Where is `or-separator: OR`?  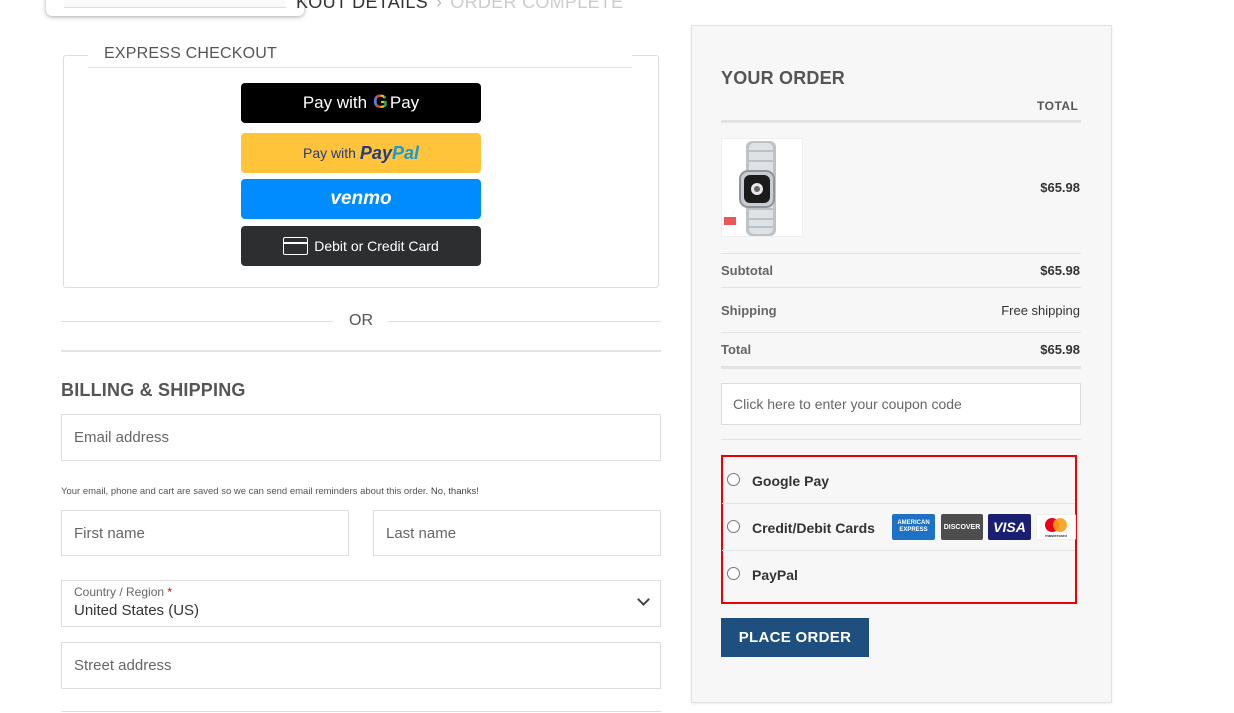
or-separator: OR is located at coordinates (361, 320).